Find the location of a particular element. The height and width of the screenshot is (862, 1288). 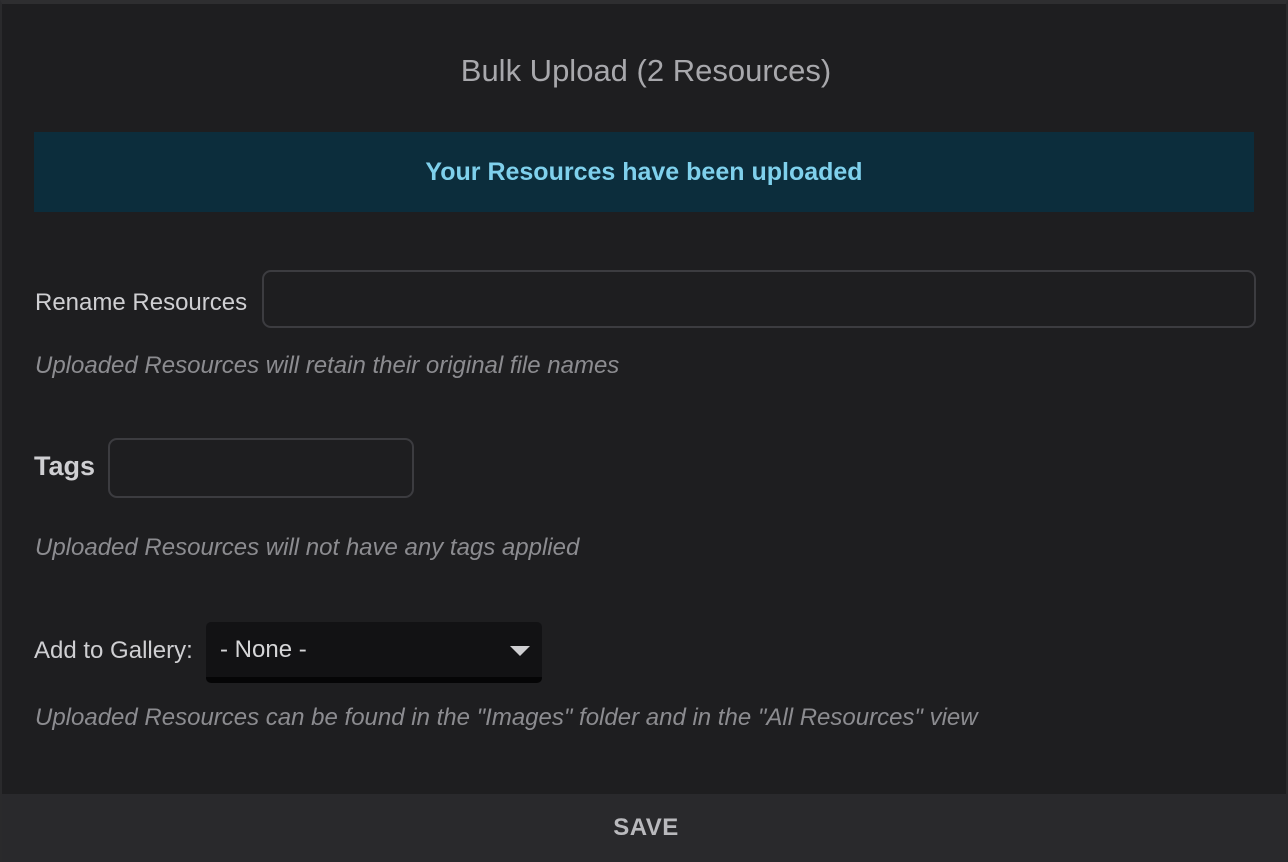

success-message: Your Resources have been uploaded is located at coordinates (644, 171).